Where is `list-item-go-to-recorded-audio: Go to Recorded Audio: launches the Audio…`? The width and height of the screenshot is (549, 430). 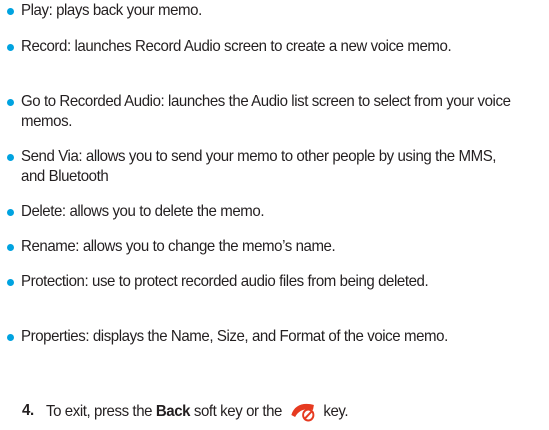
list-item-go-to-recorded-audio: Go to Recorded Audio: launches the Audio… is located at coordinates (275, 112).